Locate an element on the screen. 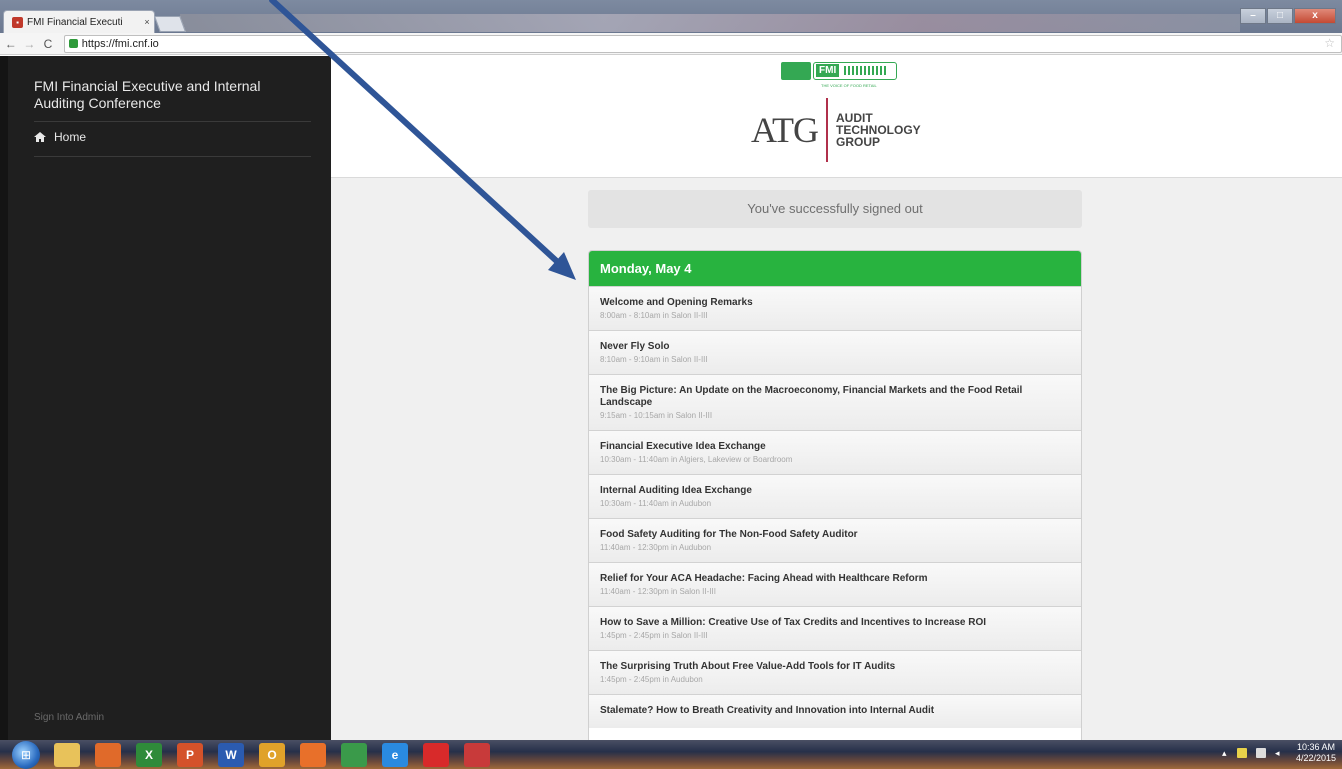 The image size is (1342, 769). session-time-location: 8:00am - 8:10am in Salon II-III is located at coordinates (654, 315).